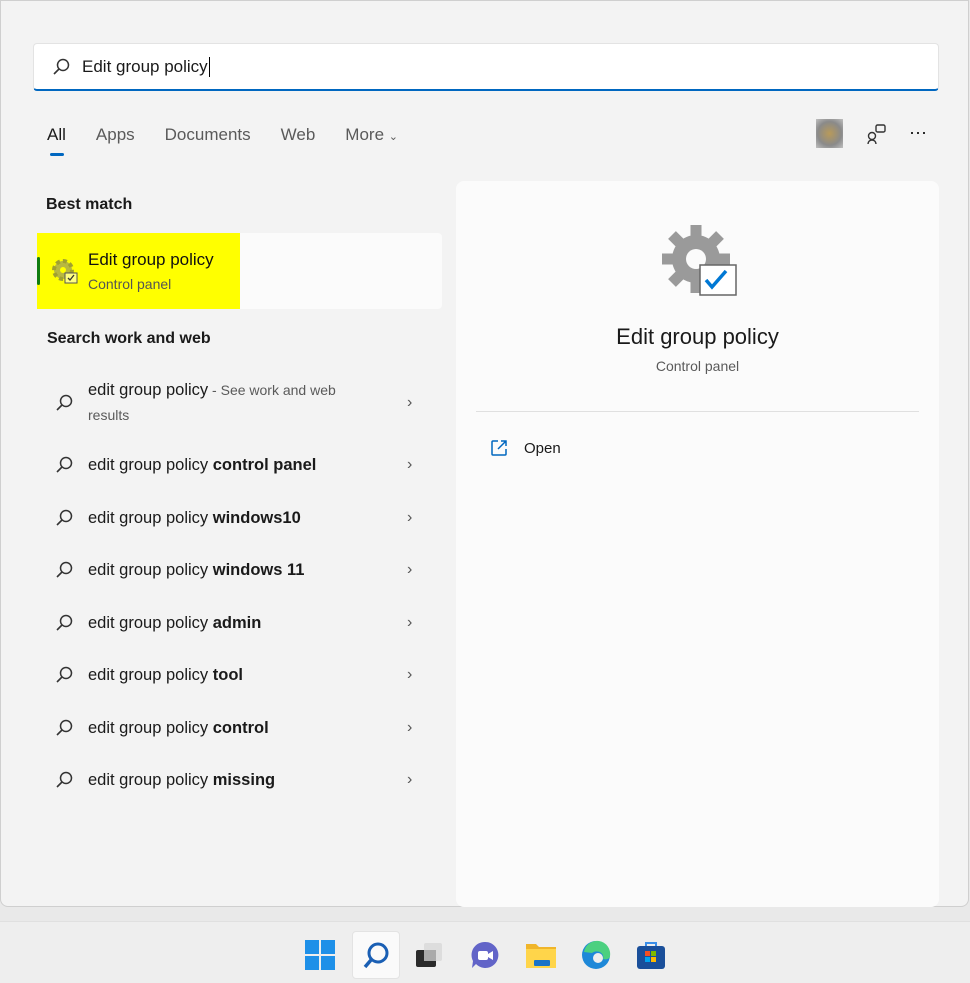 The height and width of the screenshot is (983, 970). Describe the element at coordinates (208, 135) in the screenshot. I see `tab-documents: Documents` at that location.